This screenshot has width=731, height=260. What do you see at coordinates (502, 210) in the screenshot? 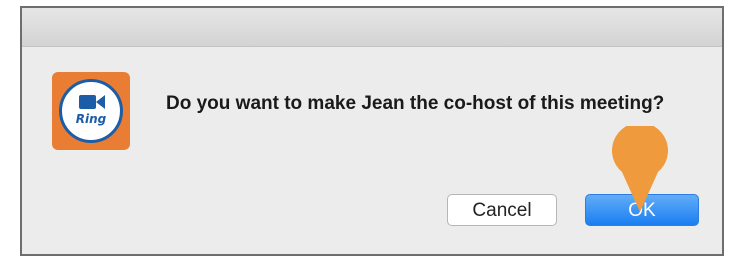
I see `cancel-button: Cancel` at bounding box center [502, 210].